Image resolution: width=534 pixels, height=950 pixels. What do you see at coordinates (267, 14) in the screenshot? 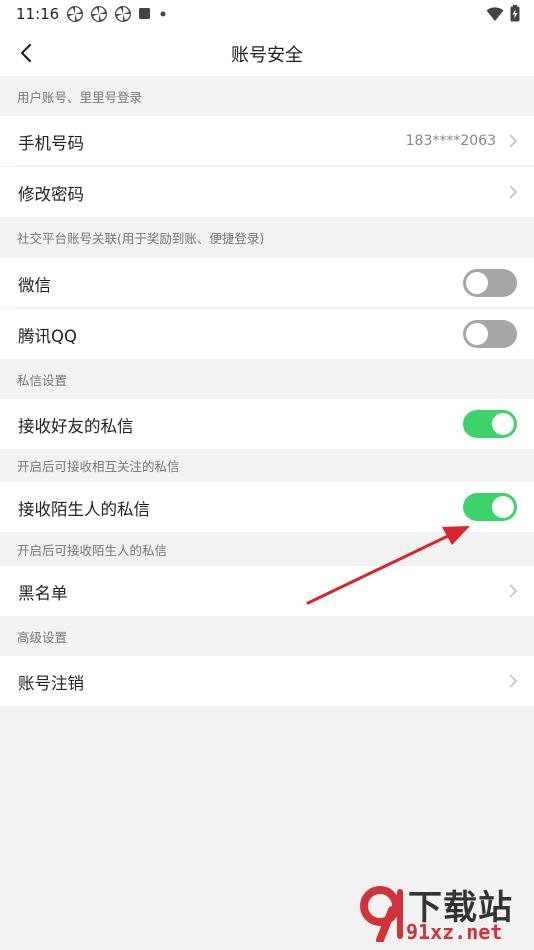
I see `status-bar: 11:16` at bounding box center [267, 14].